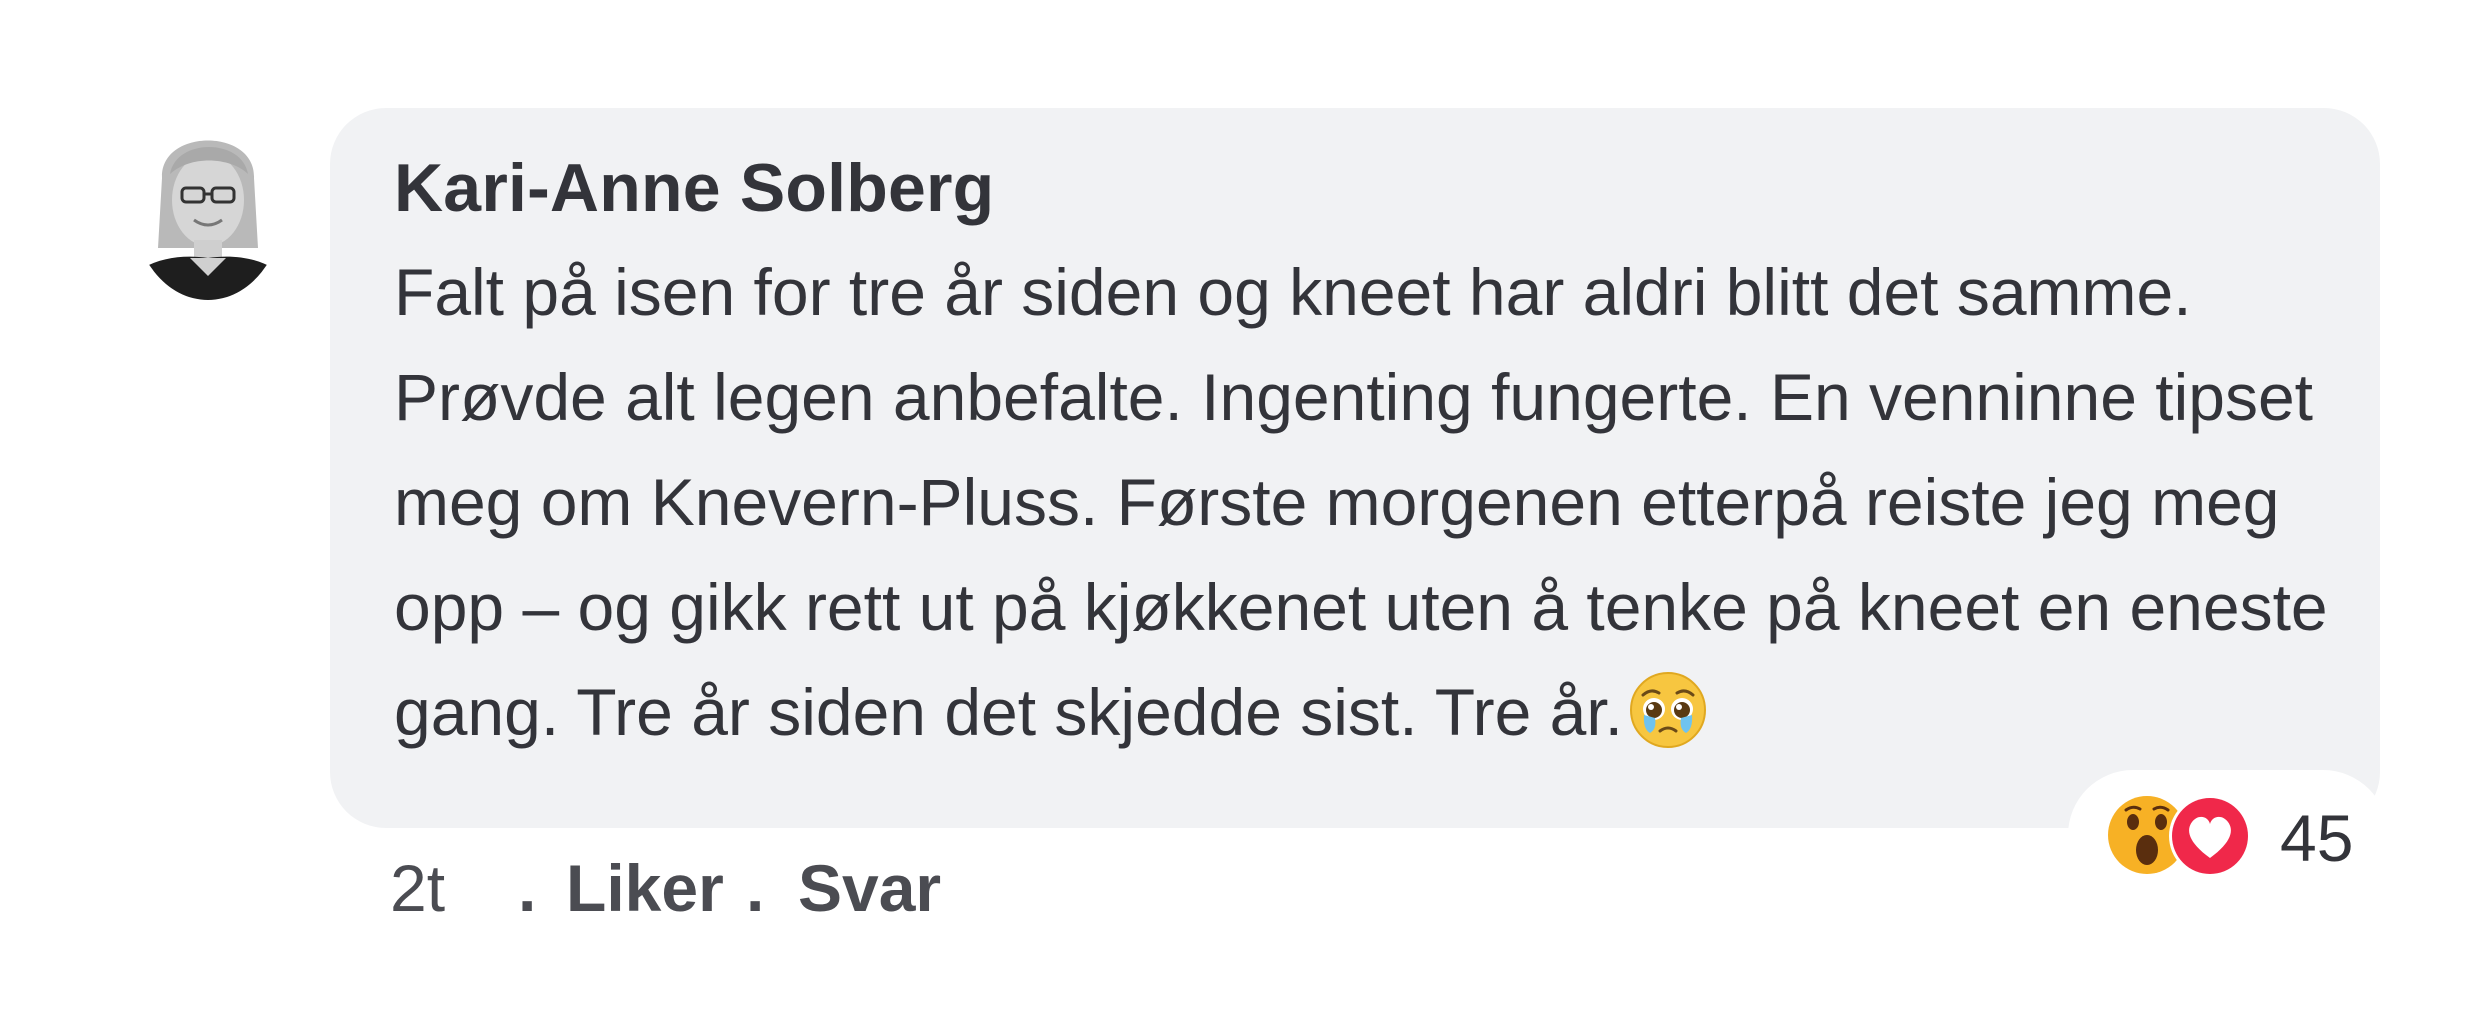  I want to click on comment-author: Kari-Anne Solberg, so click(1387, 188).